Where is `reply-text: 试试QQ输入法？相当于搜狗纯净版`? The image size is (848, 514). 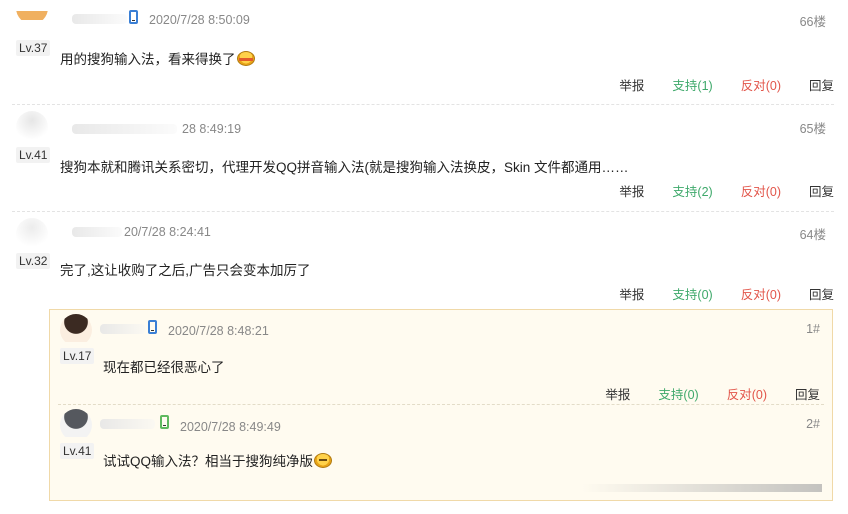 reply-text: 试试QQ输入法？相当于搜狗纯净版 is located at coordinates (218, 460).